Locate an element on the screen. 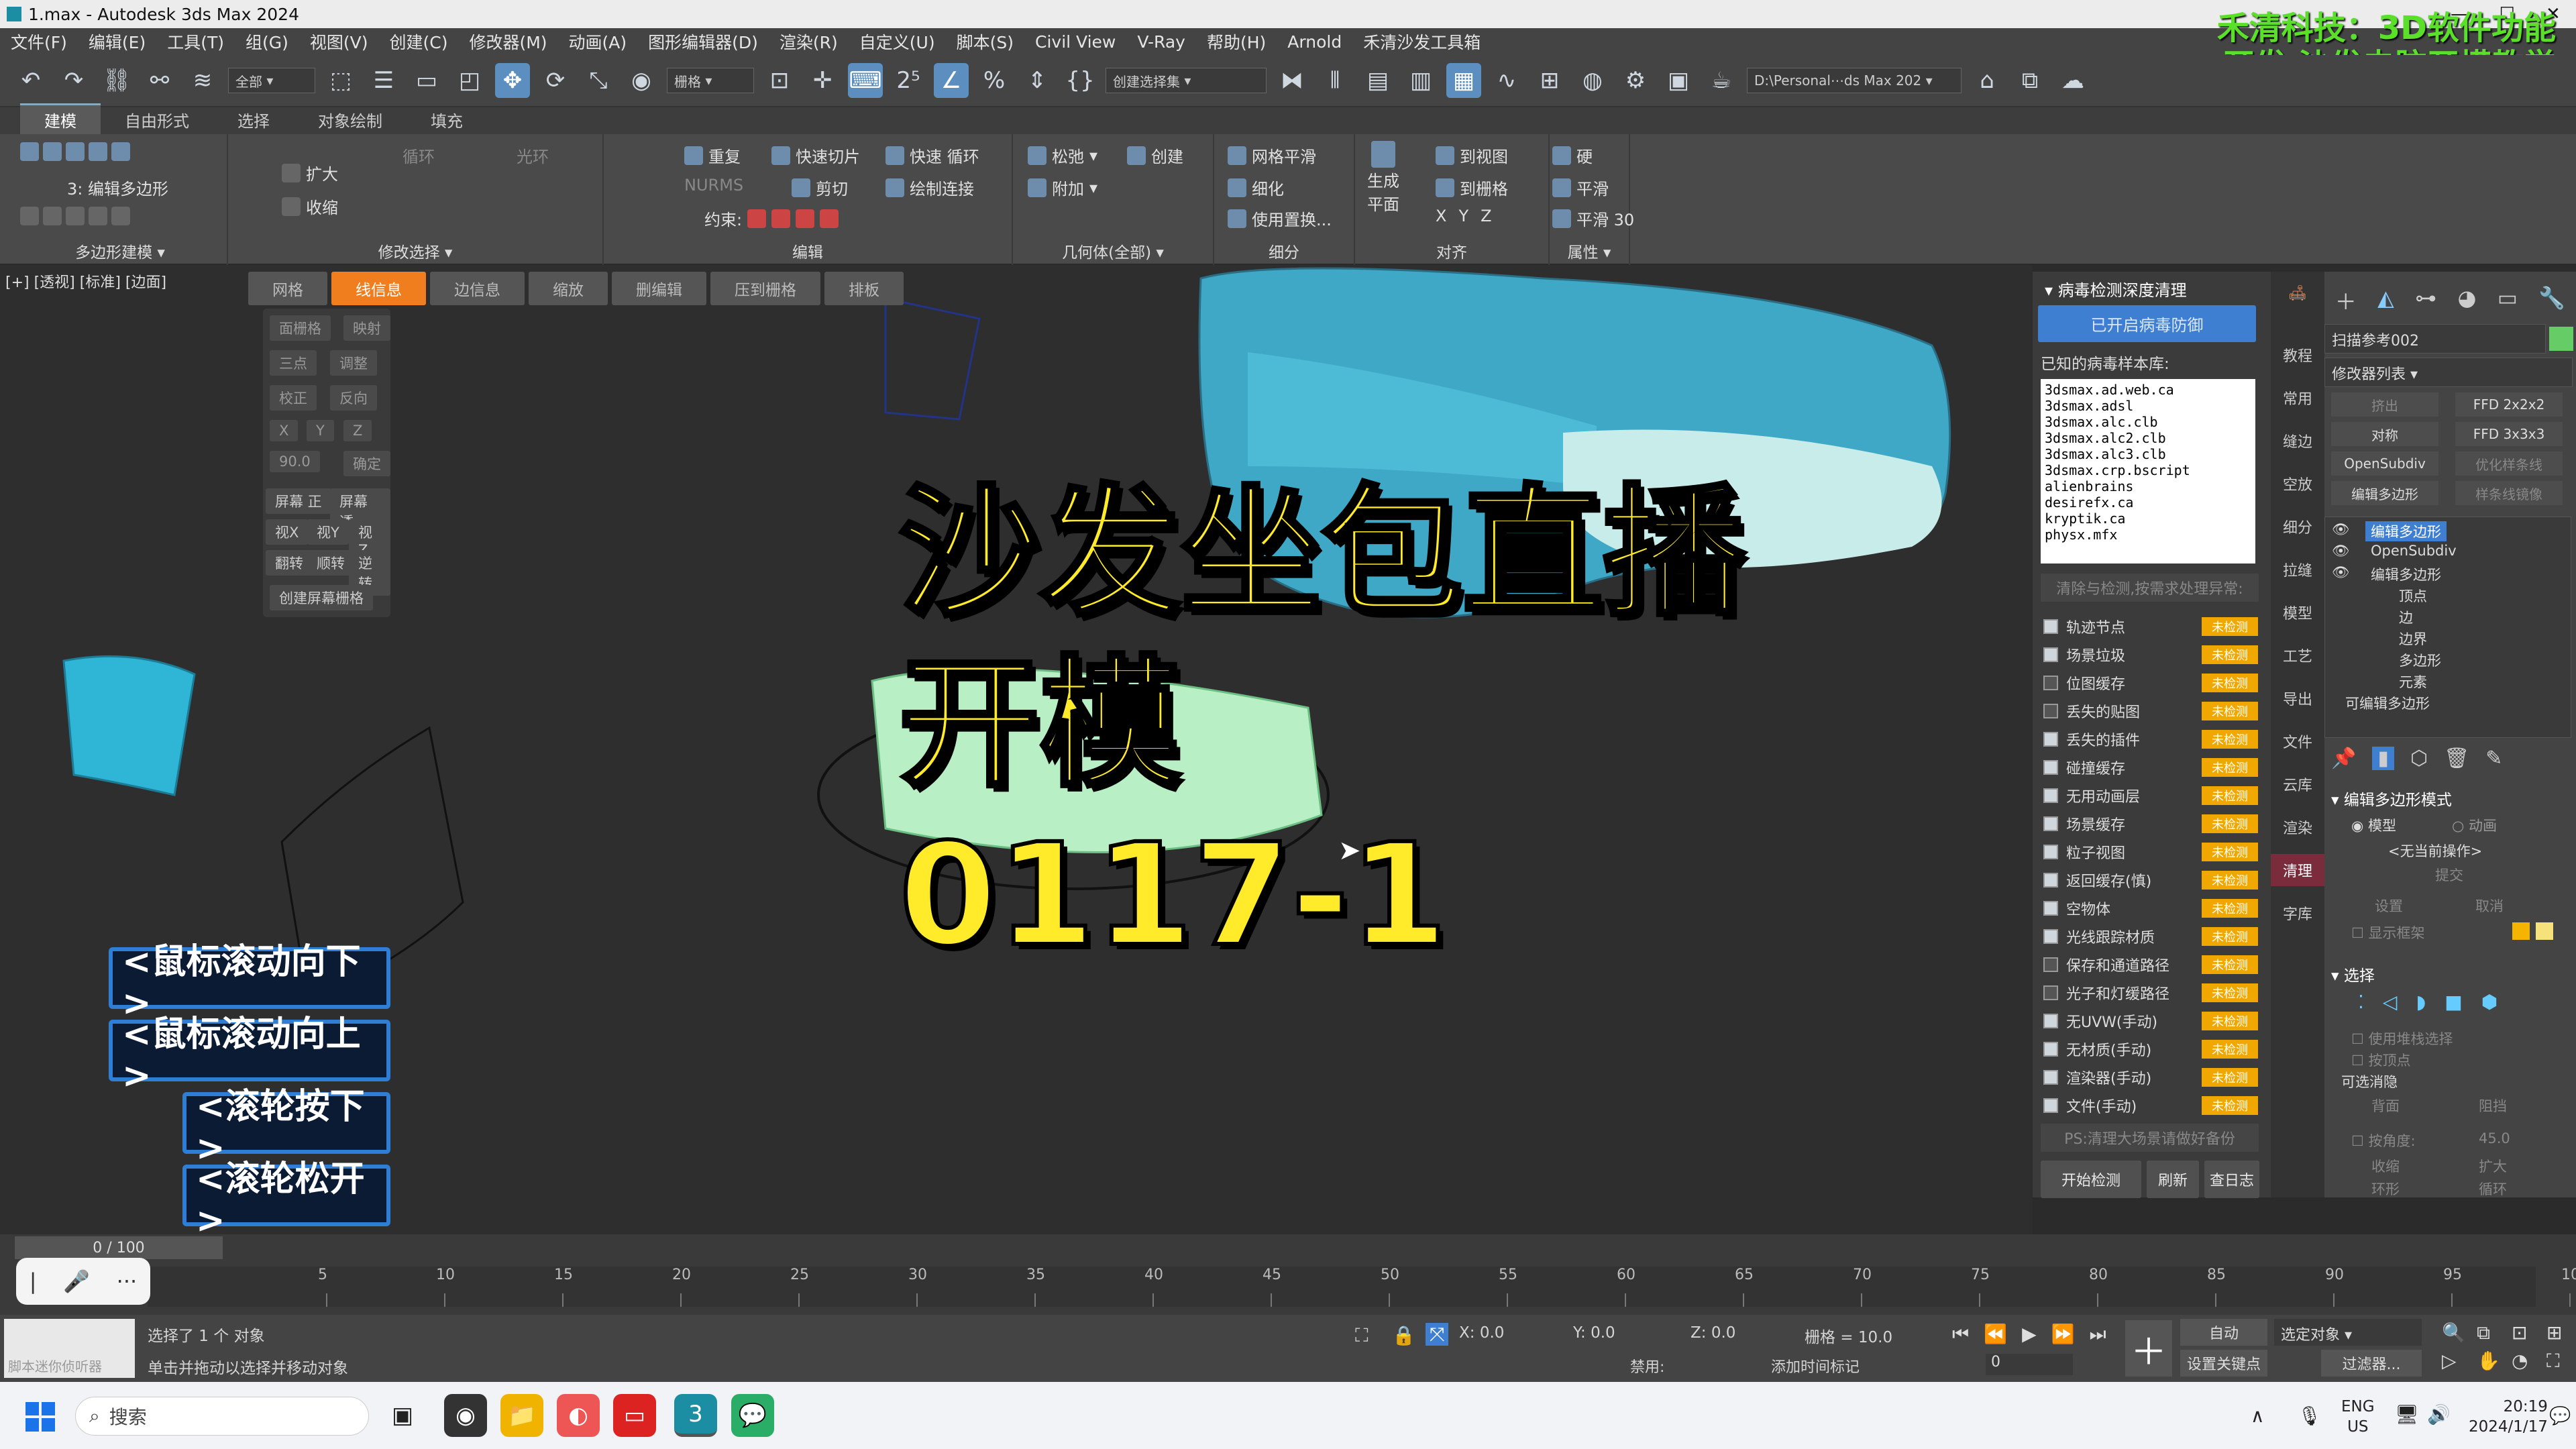 The height and width of the screenshot is (1449, 2576). view-y-button: 视Y is located at coordinates (328, 532).